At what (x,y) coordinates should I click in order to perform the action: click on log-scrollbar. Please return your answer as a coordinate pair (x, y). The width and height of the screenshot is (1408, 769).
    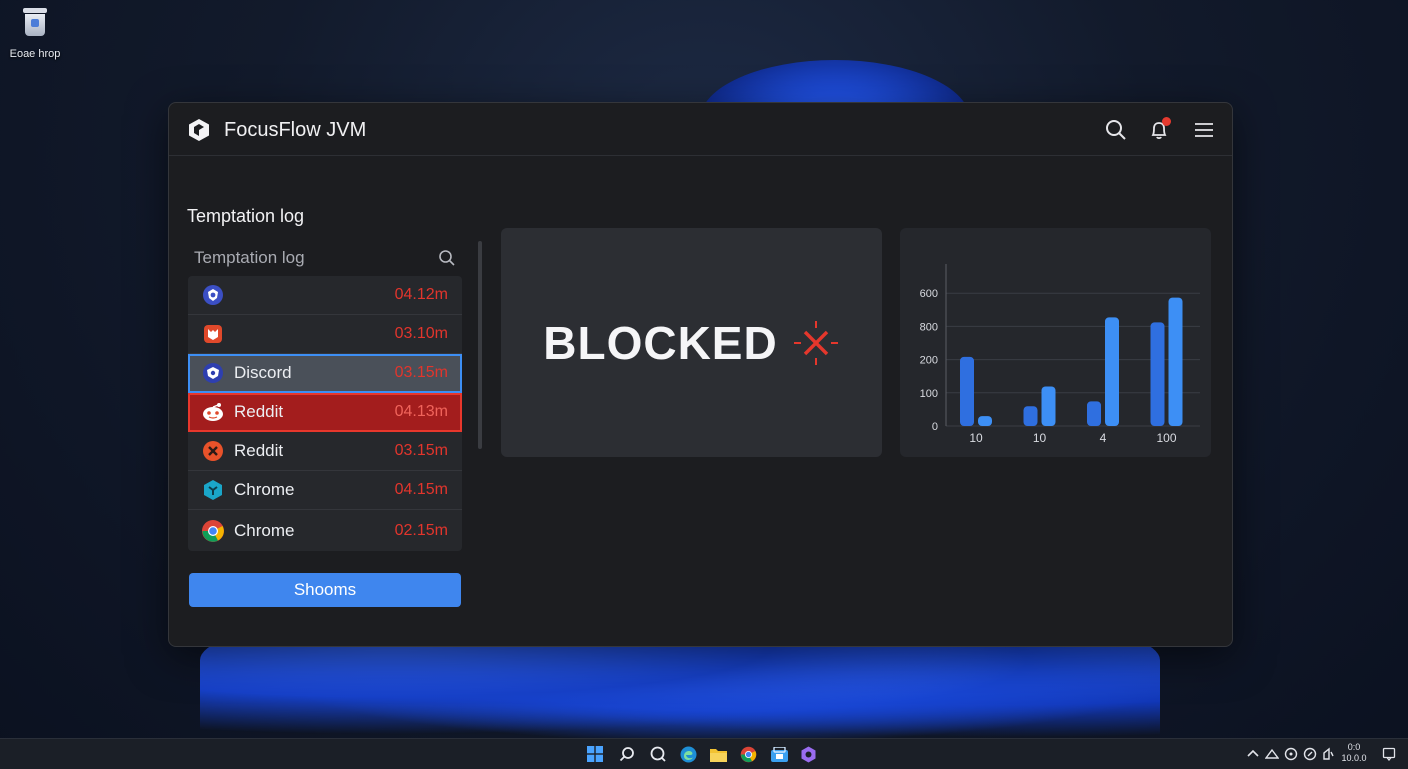
    Looking at the image, I should click on (480, 345).